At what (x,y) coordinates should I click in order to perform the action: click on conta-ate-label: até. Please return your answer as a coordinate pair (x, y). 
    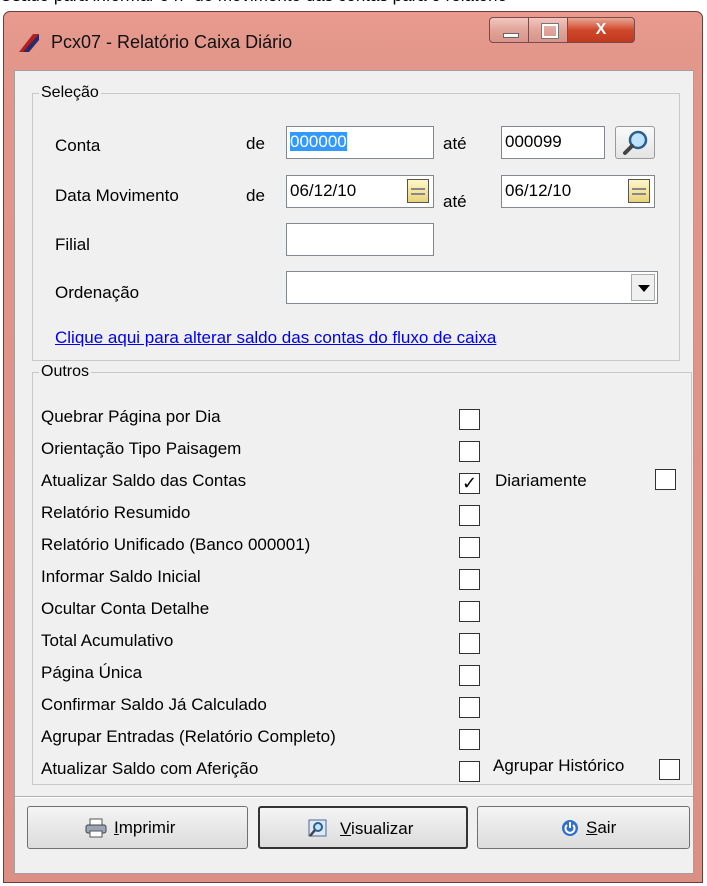
    Looking at the image, I should click on (455, 143).